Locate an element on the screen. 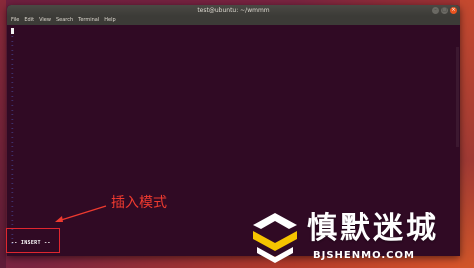 Image resolution: width=474 pixels, height=268 pixels. maximize-icon: □ is located at coordinates (444, 10).